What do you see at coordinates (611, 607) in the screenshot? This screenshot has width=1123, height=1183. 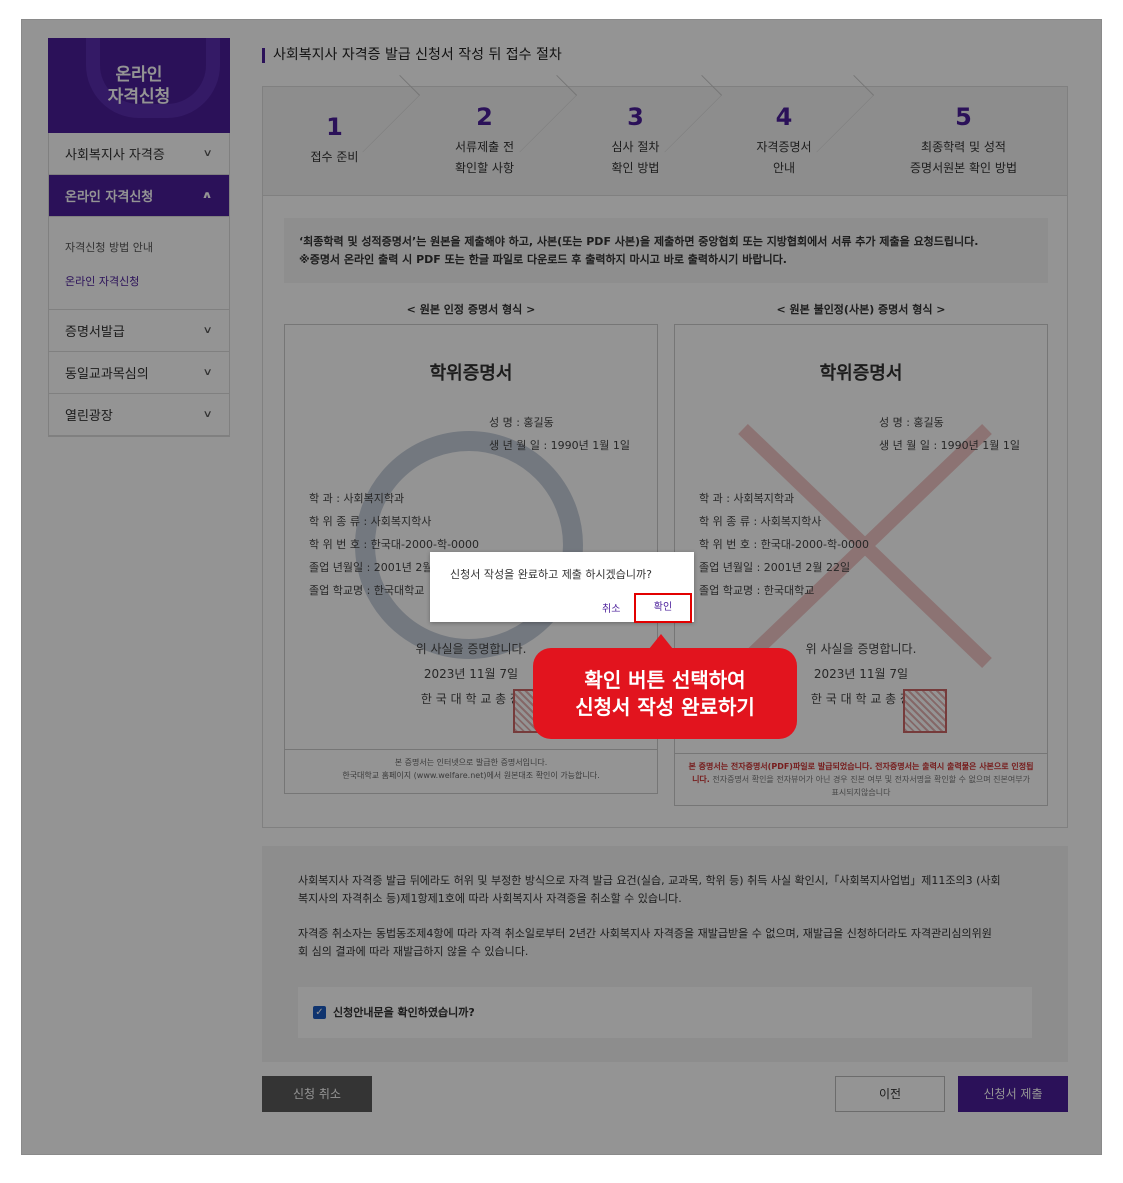 I see `dialog-cancel-button: 취소` at bounding box center [611, 607].